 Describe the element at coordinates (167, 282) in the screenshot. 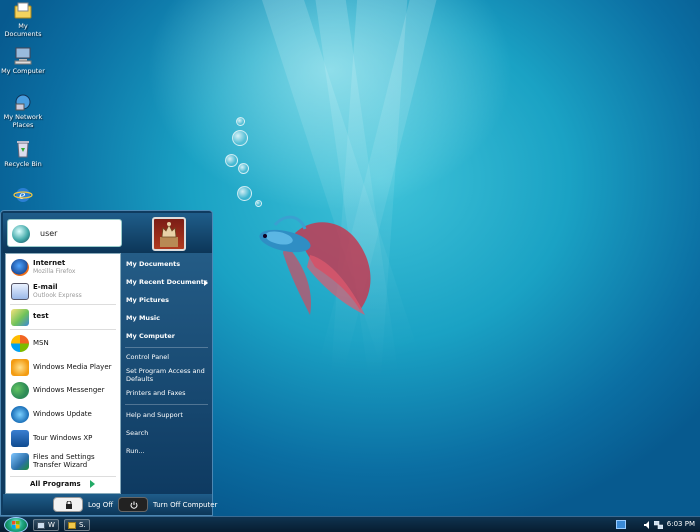

I see `menu-item-my-recent-documents: My Recent Documents` at that location.